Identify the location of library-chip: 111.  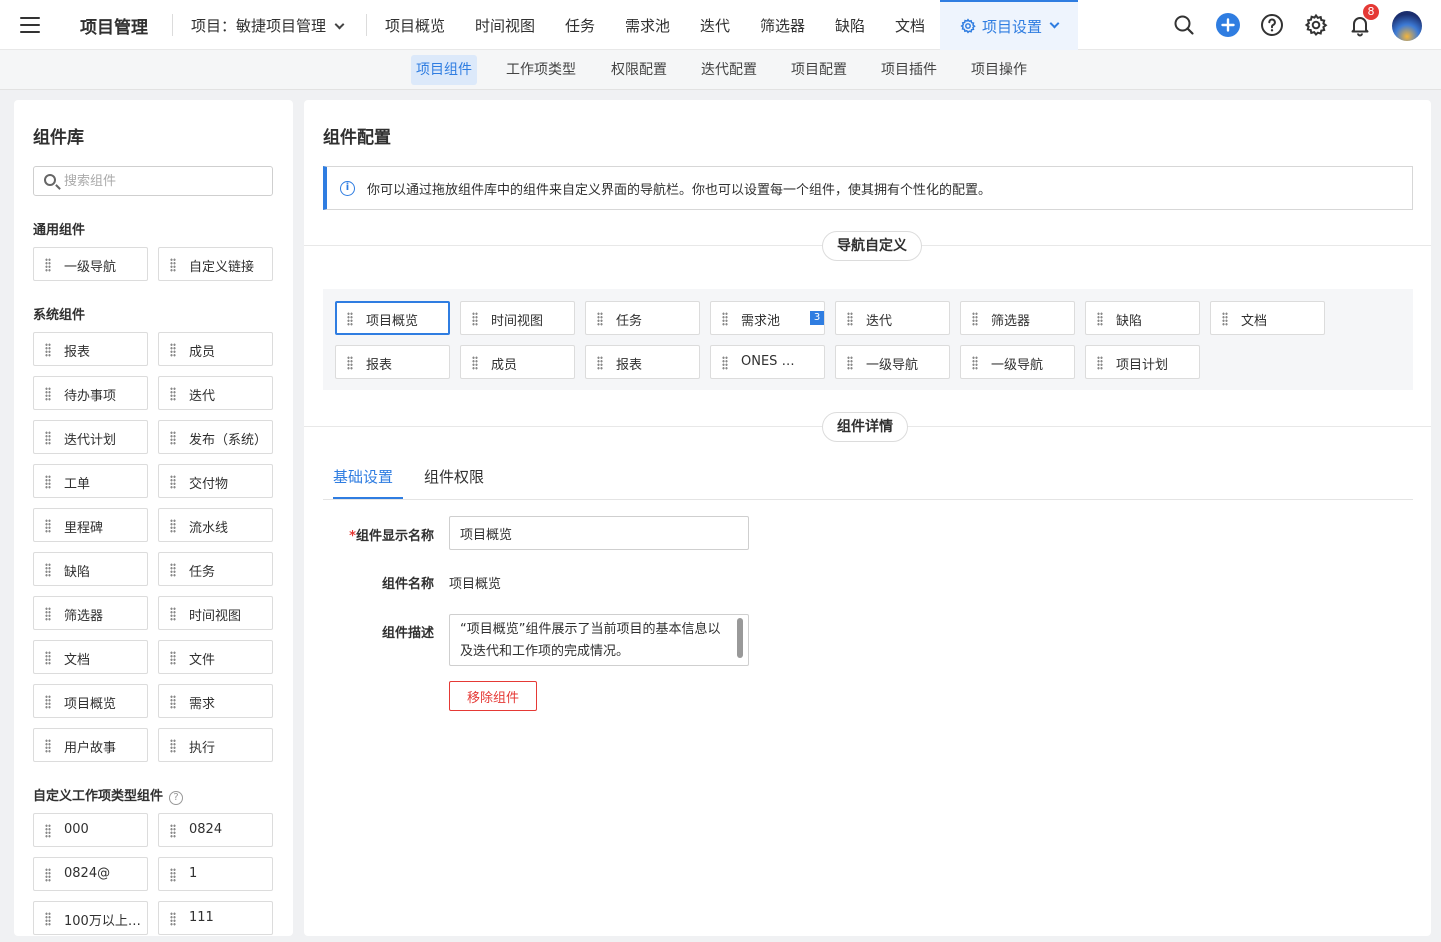
(215, 918).